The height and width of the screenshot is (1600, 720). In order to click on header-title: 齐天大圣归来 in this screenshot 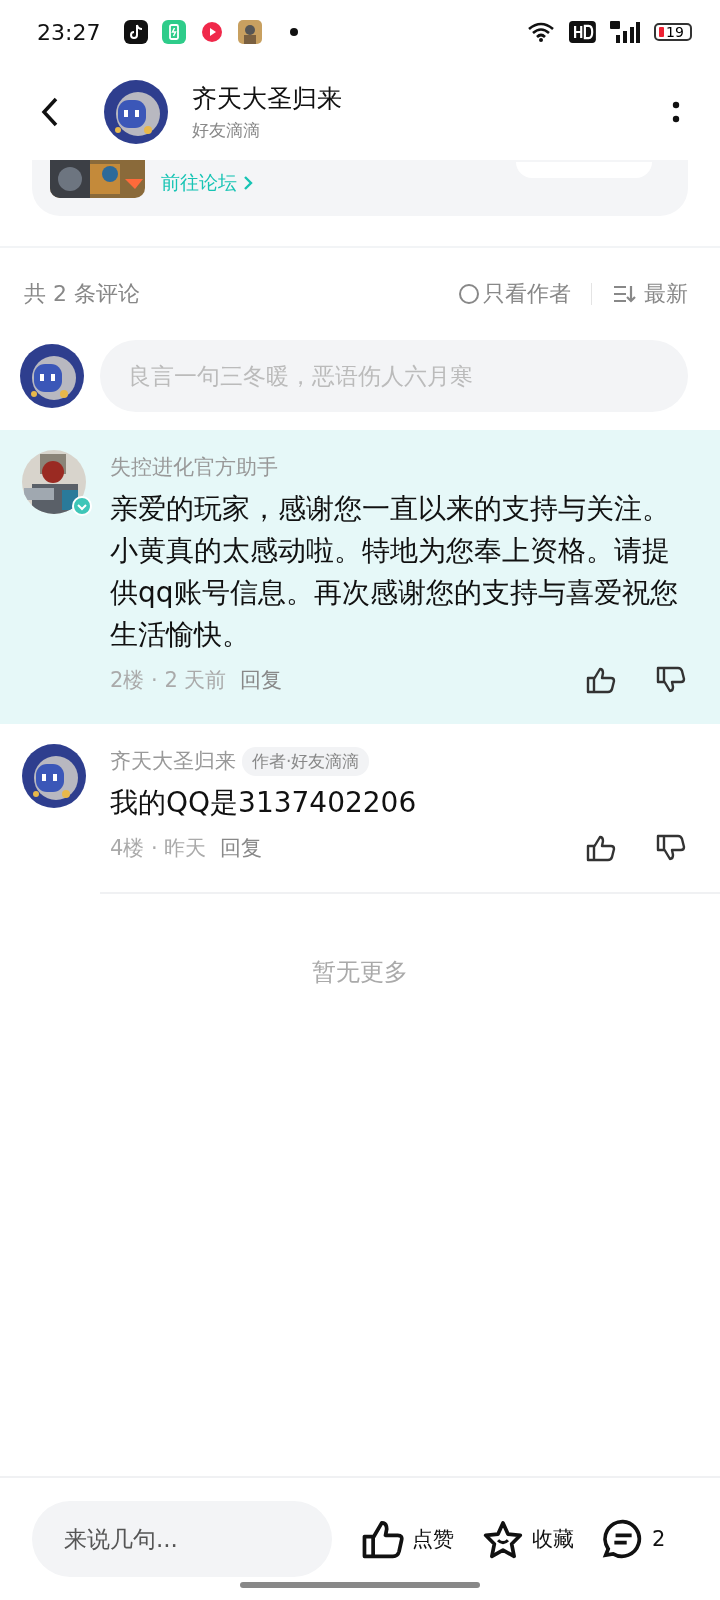, I will do `click(267, 99)`.